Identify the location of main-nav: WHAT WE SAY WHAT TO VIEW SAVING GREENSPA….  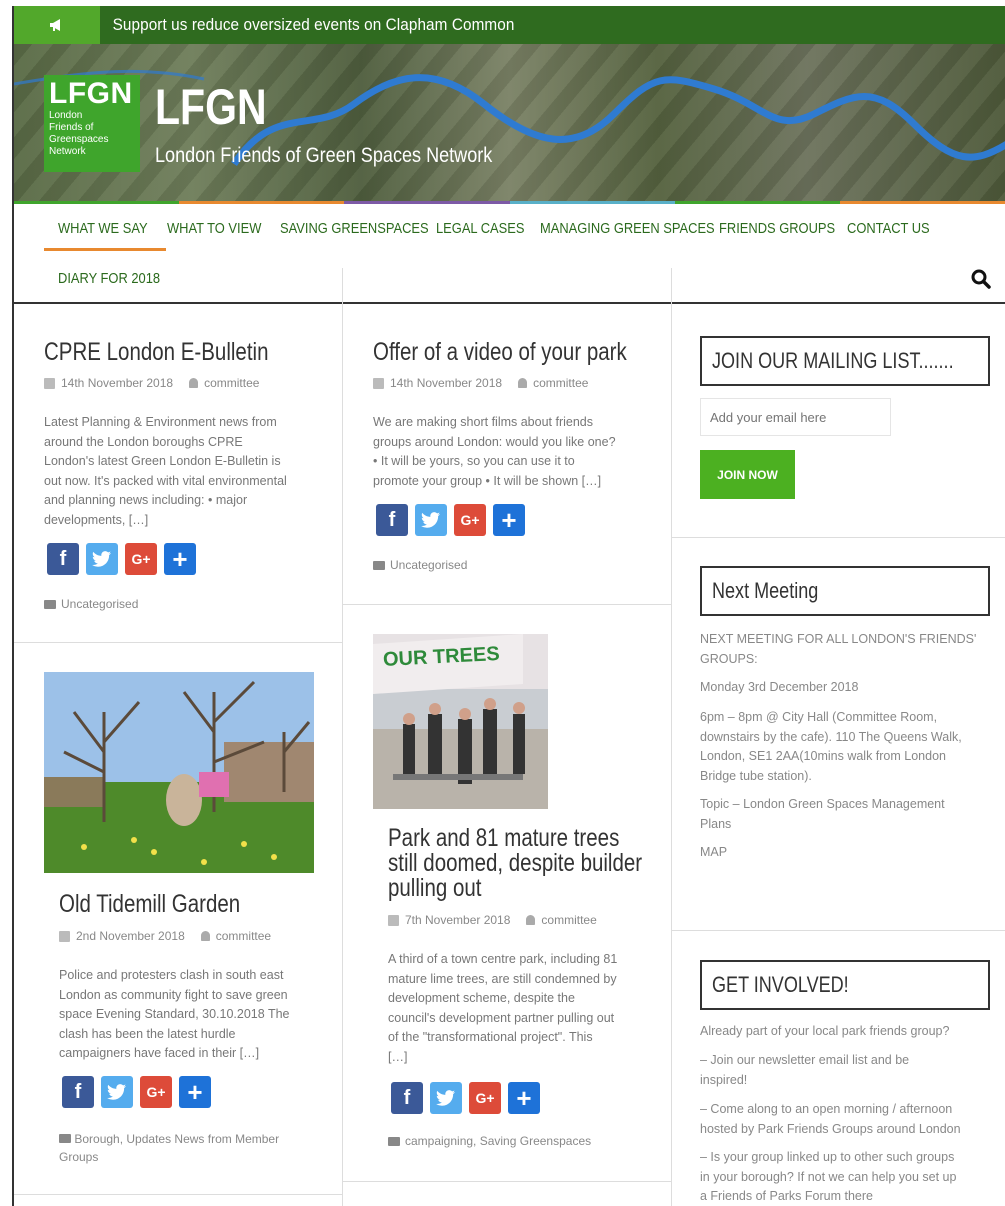
(509, 254).